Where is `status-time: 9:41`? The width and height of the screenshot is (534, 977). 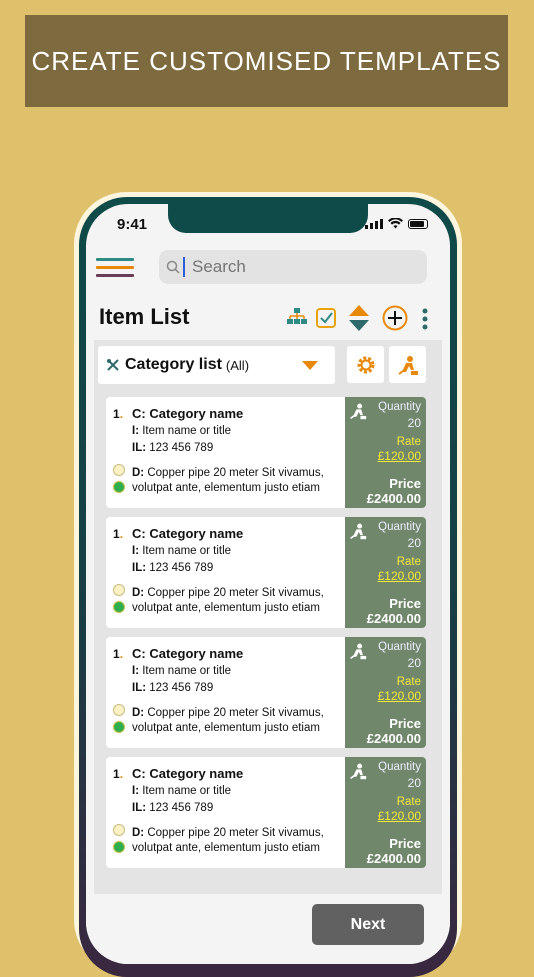 status-time: 9:41 is located at coordinates (132, 224).